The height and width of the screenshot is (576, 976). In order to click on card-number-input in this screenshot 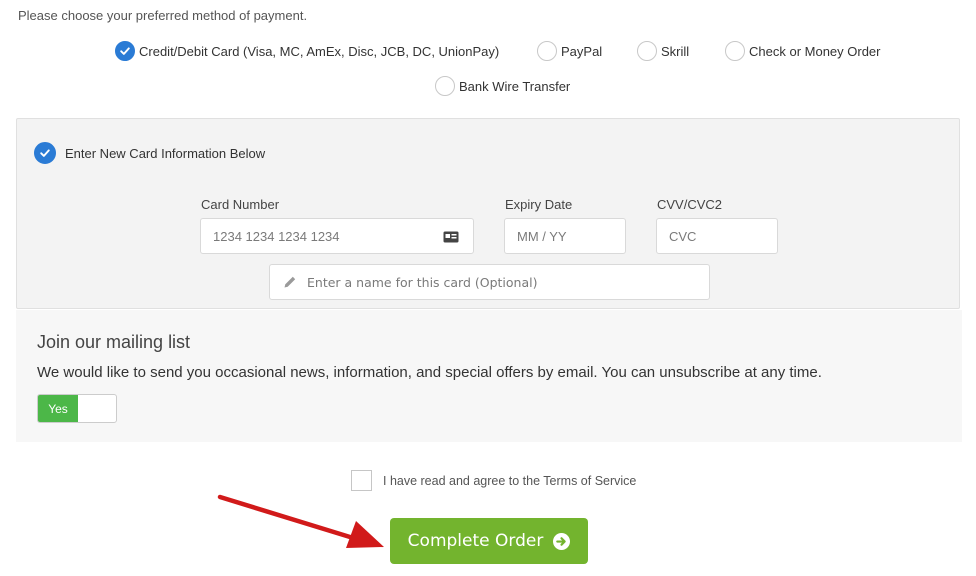, I will do `click(337, 236)`.